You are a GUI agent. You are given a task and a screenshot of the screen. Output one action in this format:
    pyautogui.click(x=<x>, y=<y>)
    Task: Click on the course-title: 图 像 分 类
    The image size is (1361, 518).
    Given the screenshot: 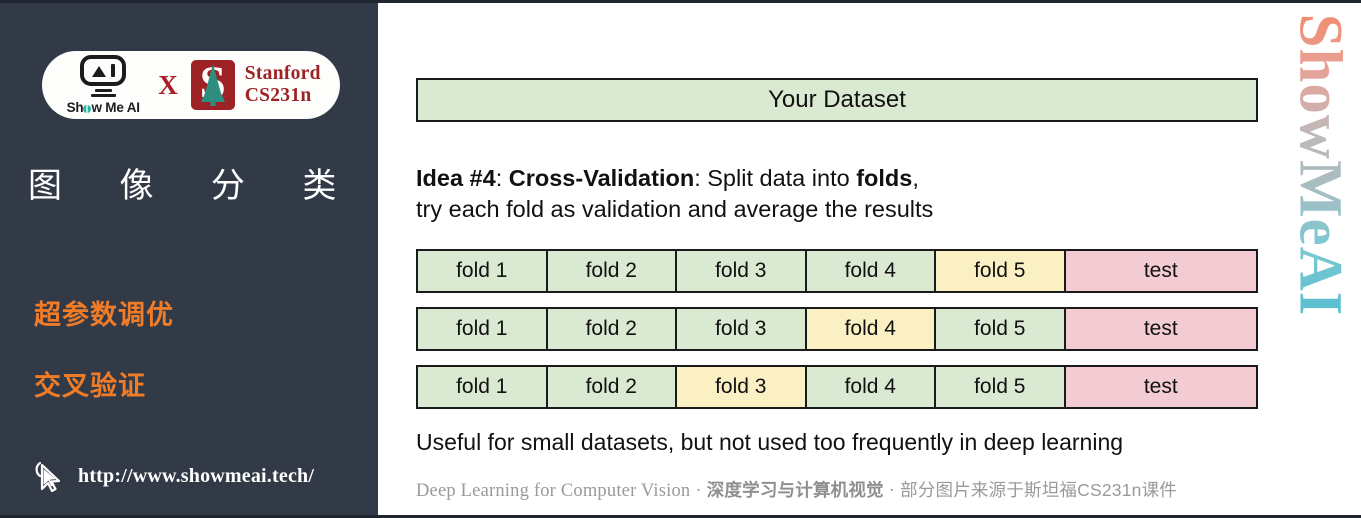 What is the action you would take?
    pyautogui.click(x=194, y=186)
    